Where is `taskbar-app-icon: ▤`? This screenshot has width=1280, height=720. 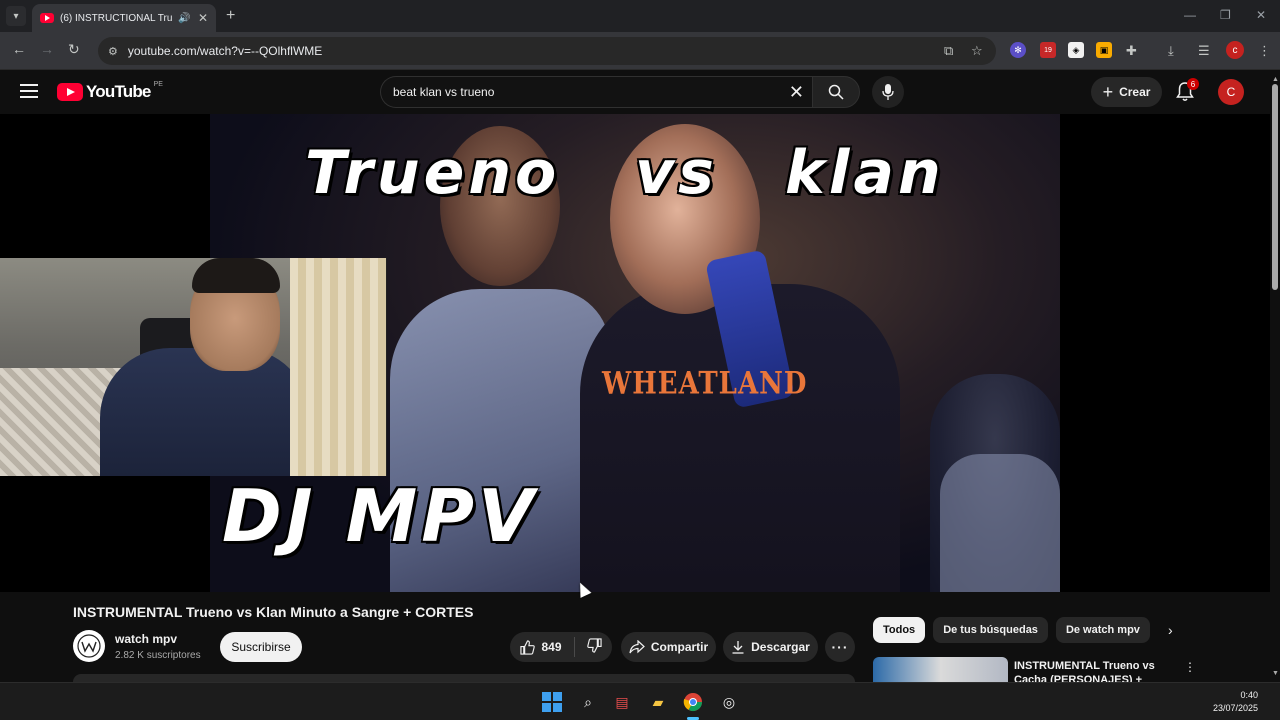 taskbar-app-icon: ▤ is located at coordinates (622, 702).